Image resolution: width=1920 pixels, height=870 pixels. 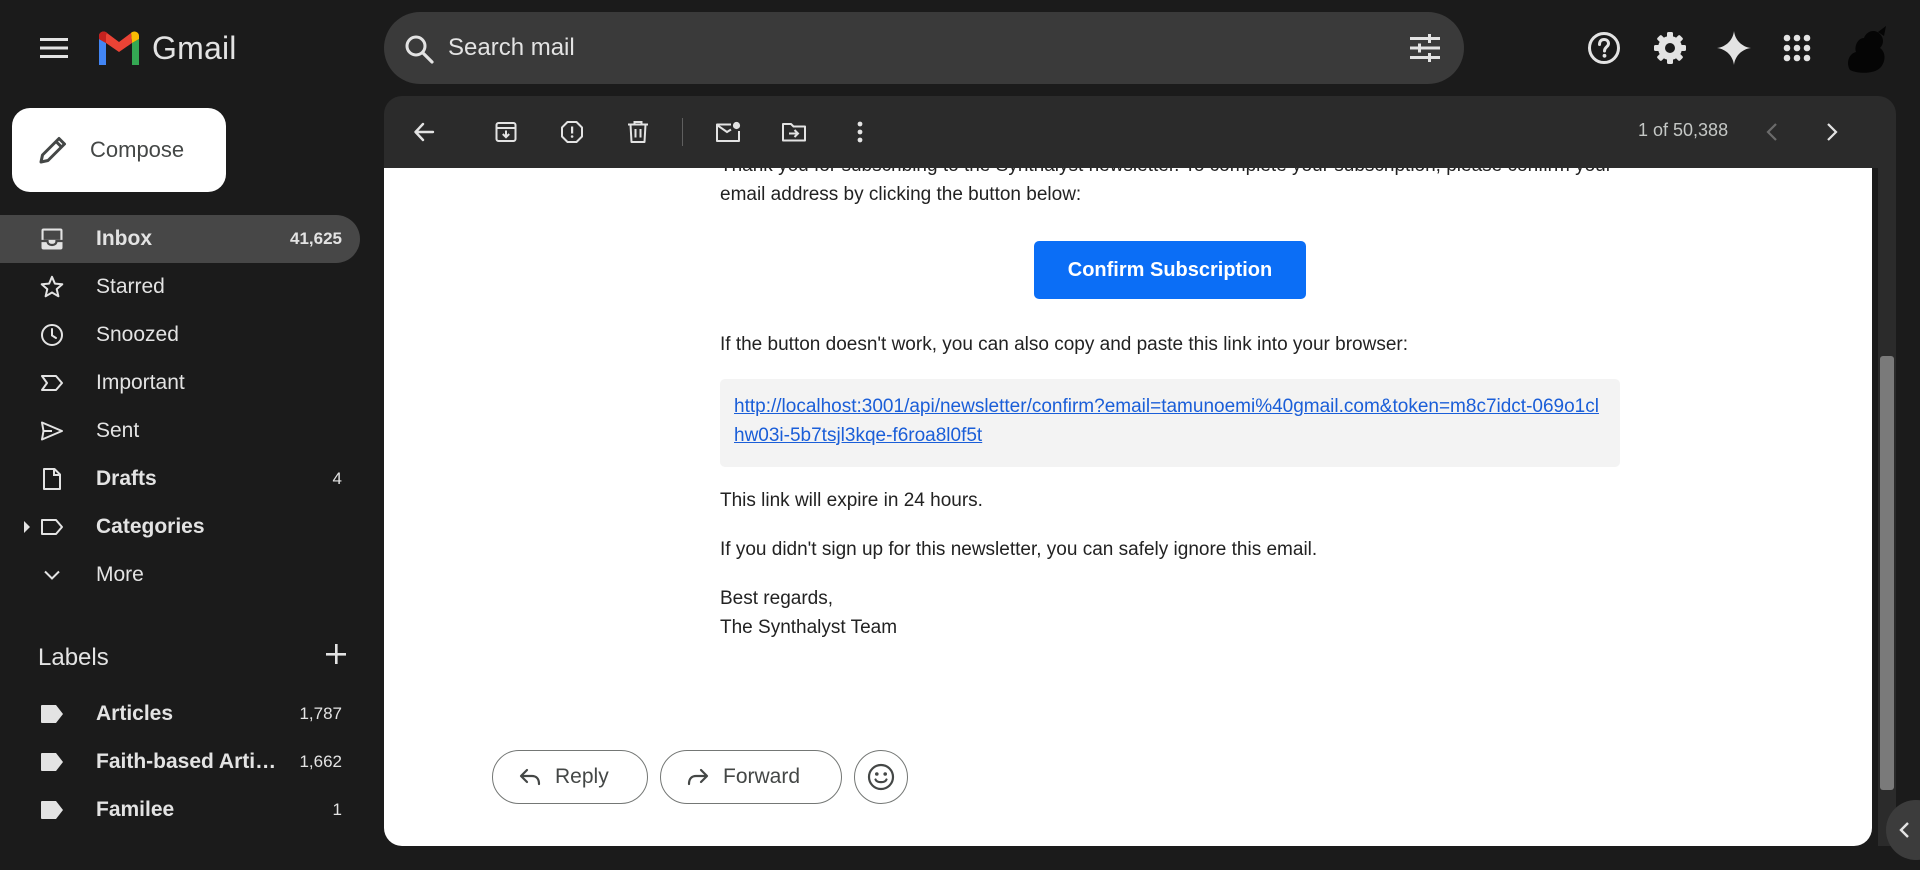 I want to click on newer-button, so click(x=1772, y=132).